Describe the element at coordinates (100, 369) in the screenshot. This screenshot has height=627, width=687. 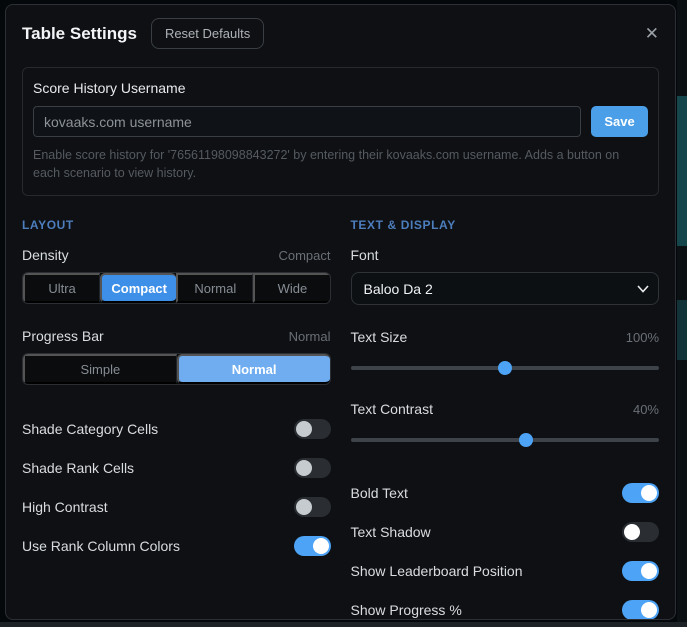
I see `progress-bar-option-simple: Simple` at that location.